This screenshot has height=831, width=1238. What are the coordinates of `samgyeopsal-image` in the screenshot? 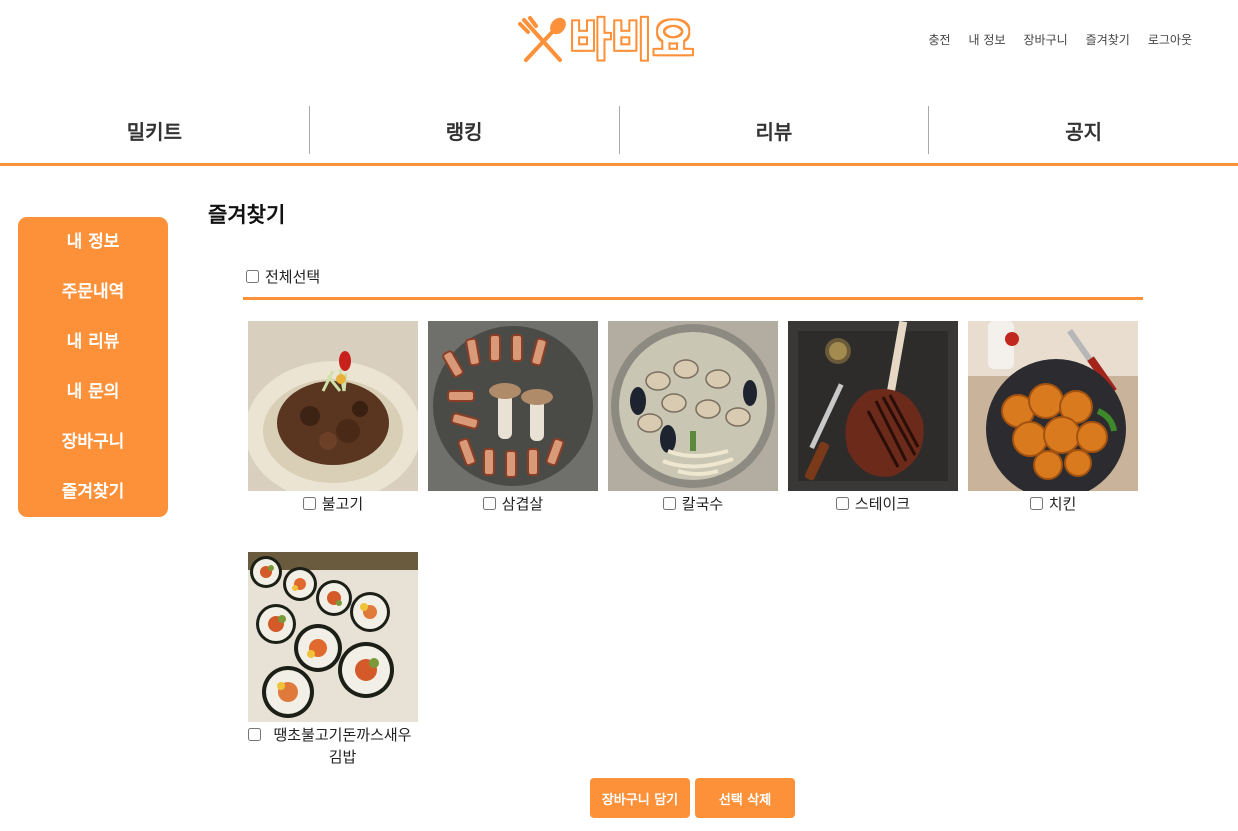 It's located at (513, 406).